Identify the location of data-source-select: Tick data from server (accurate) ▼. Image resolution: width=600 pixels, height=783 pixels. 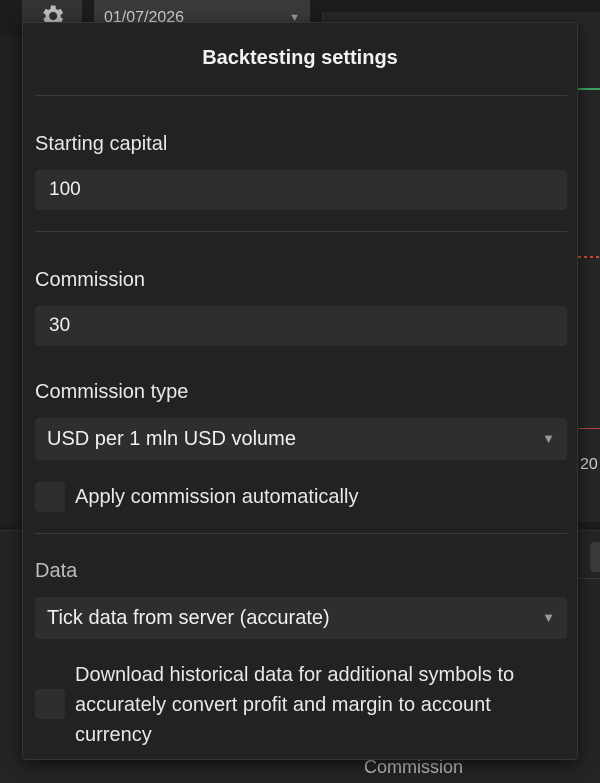
(301, 618).